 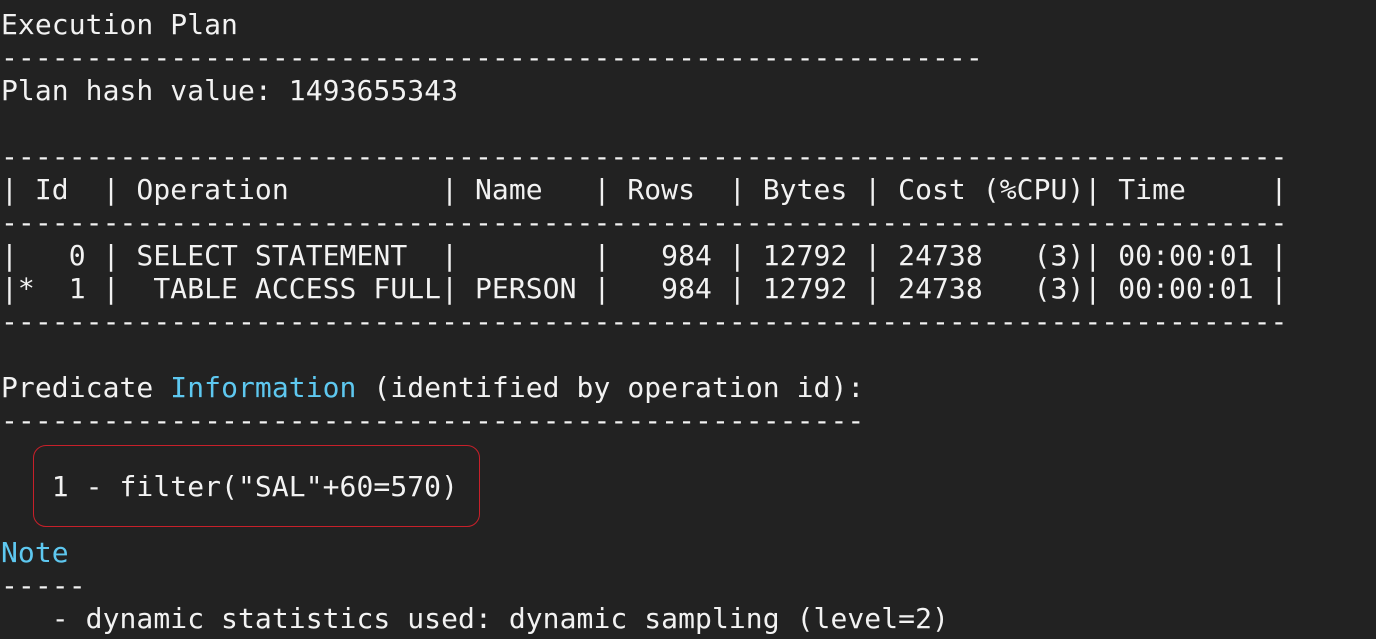 I want to click on execution-plan-title: Execution Plan, so click(x=119, y=24).